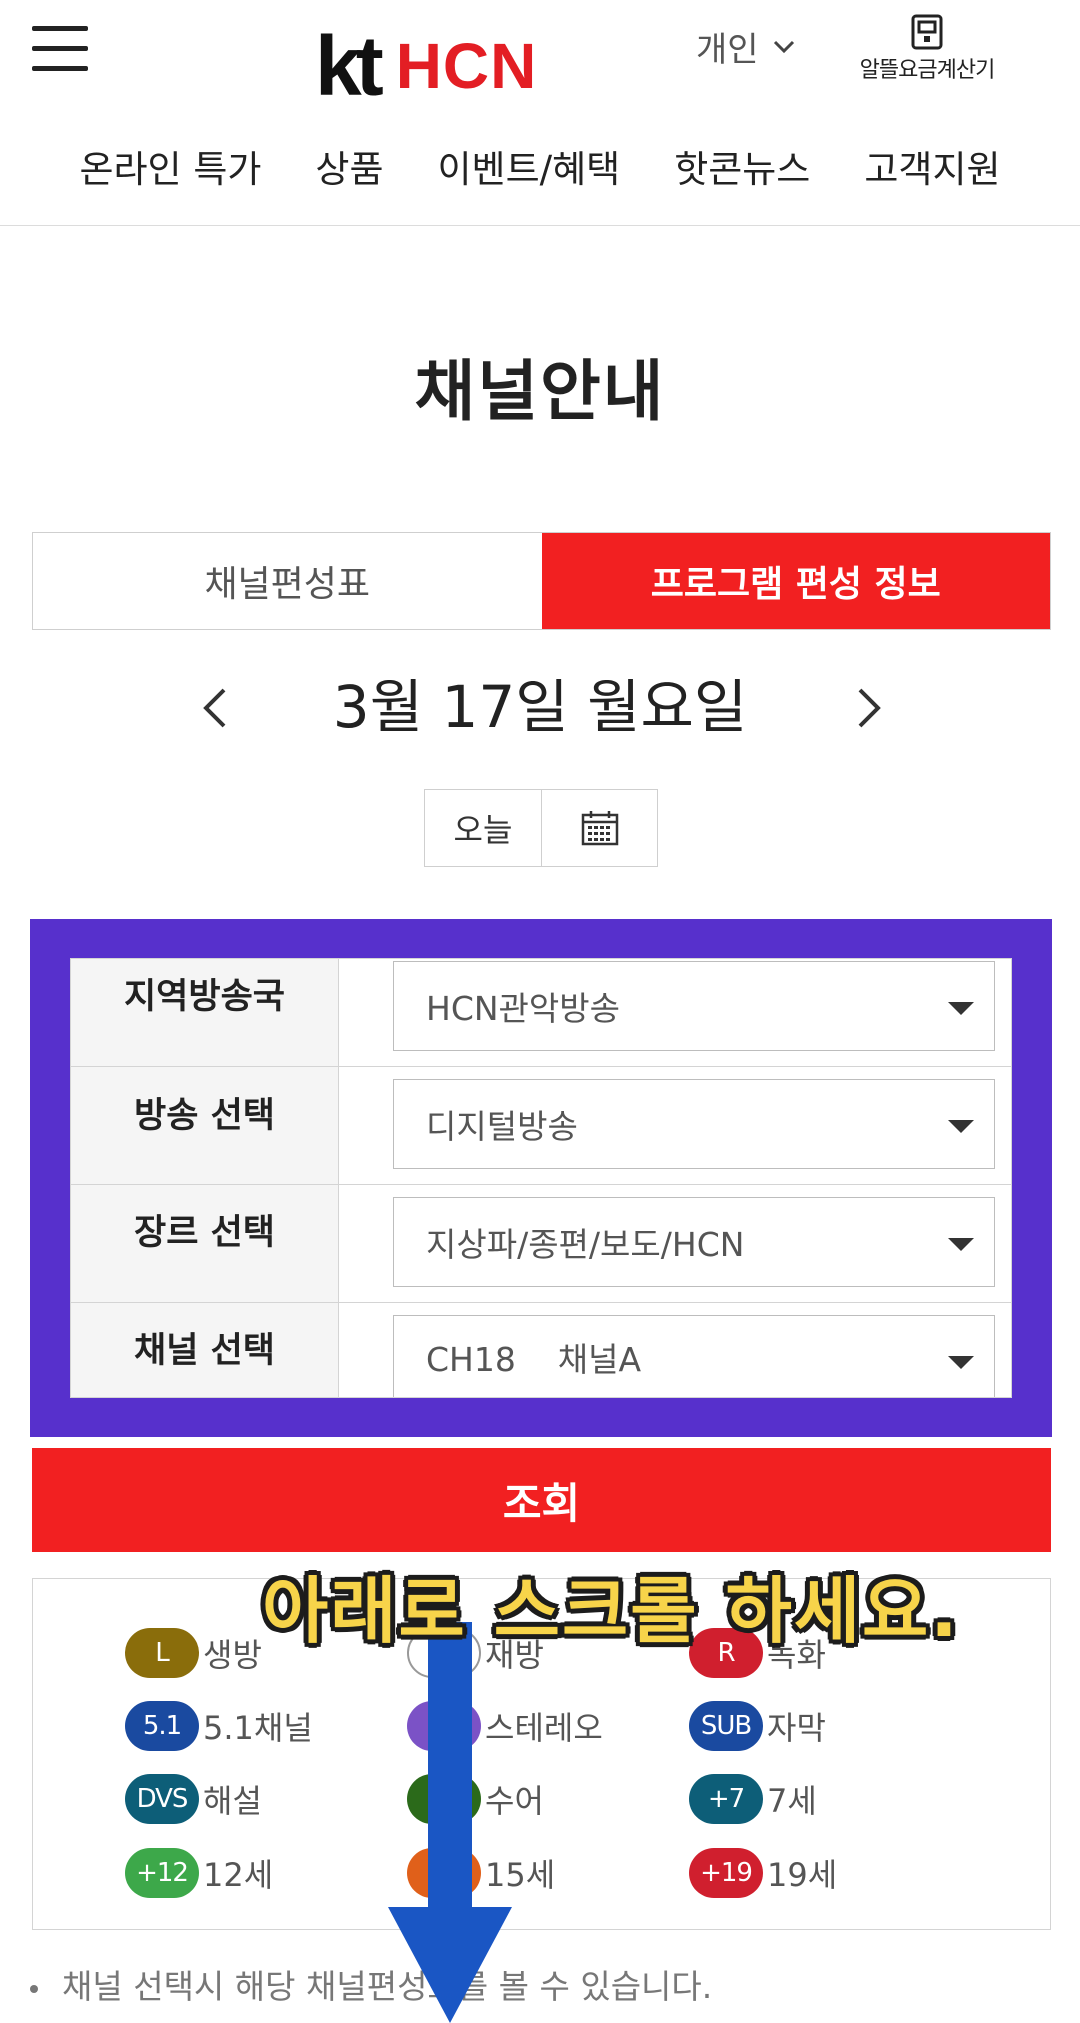 This screenshot has width=1080, height=2023. Describe the element at coordinates (540, 707) in the screenshot. I see `date-label: 3월 17일 월요일` at that location.